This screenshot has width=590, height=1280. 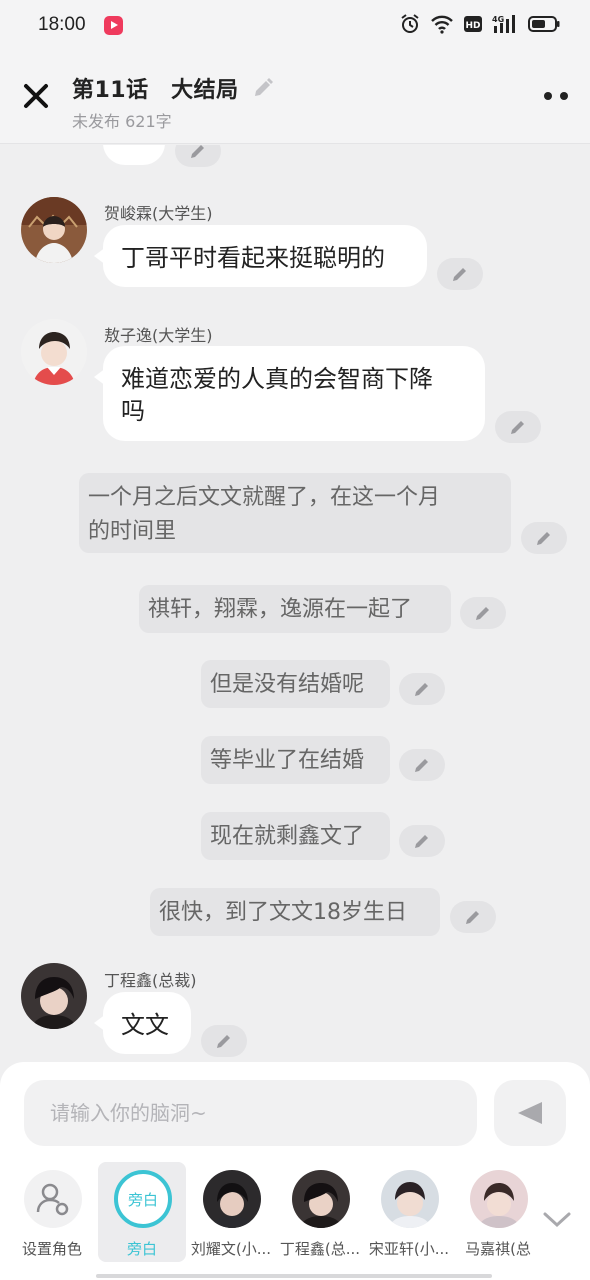 I want to click on role-label: 旁白, so click(x=141, y=1249).